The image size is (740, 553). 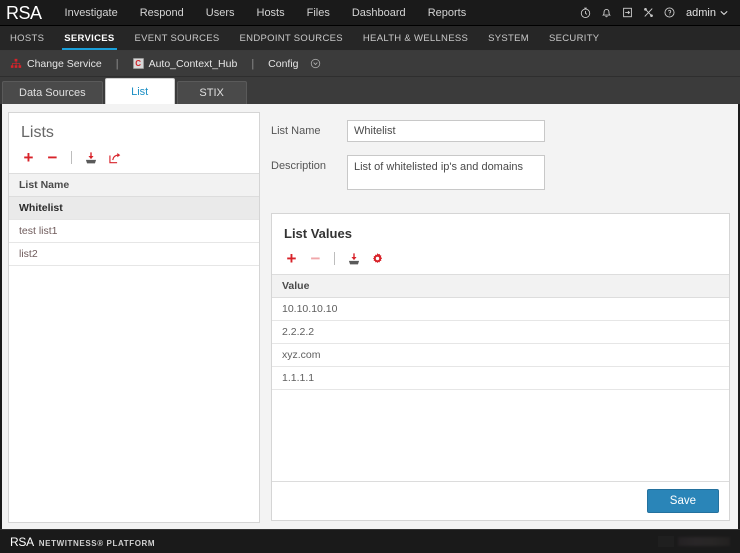 What do you see at coordinates (71, 157) in the screenshot?
I see `toolbar-divider` at bounding box center [71, 157].